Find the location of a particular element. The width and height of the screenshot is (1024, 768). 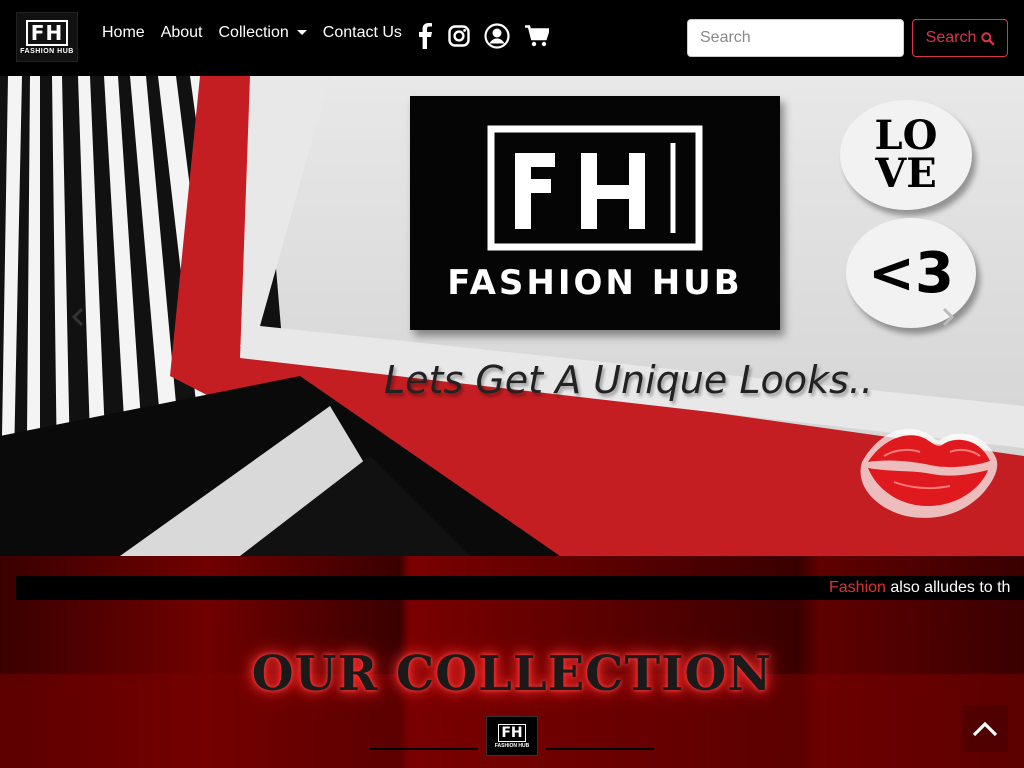

hero-logo: FASHION HUB is located at coordinates (595, 213).